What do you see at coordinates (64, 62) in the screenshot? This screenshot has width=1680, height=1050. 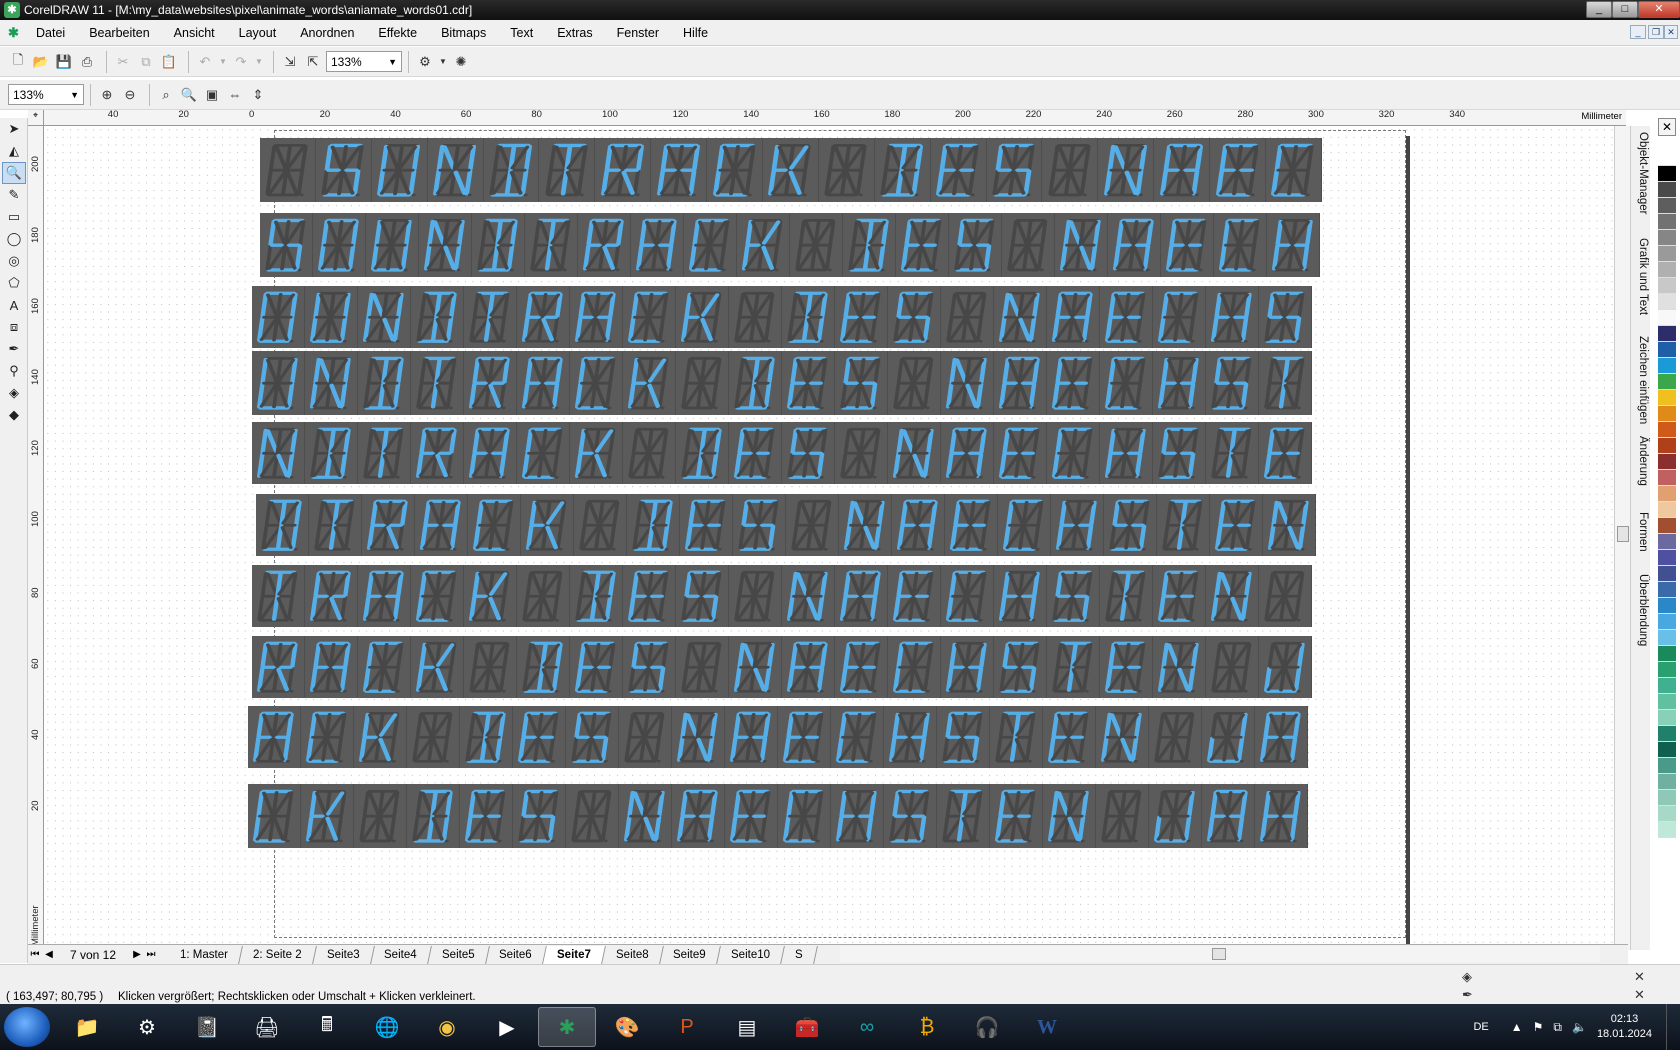 I see `save-icon: 💾` at bounding box center [64, 62].